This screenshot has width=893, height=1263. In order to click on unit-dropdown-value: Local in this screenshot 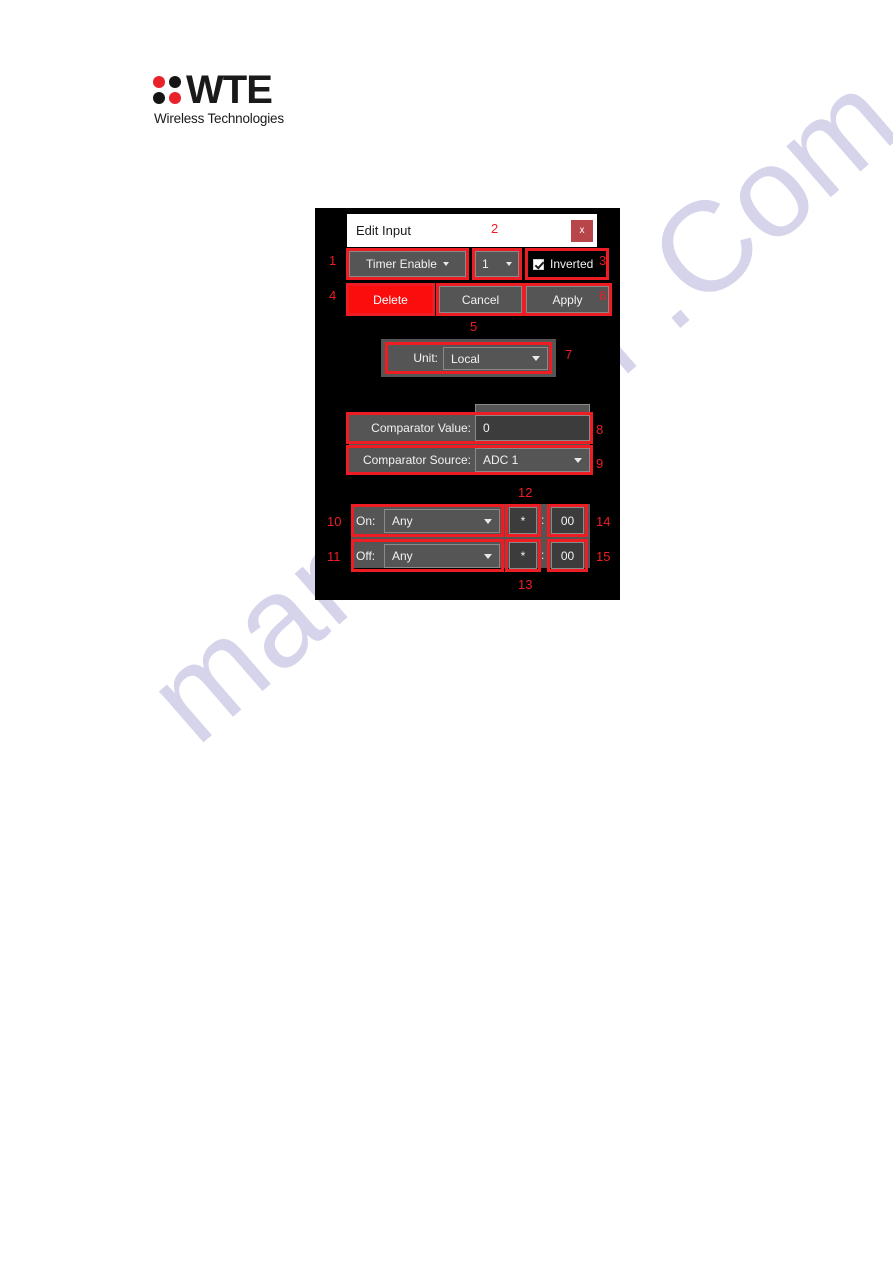, I will do `click(465, 358)`.